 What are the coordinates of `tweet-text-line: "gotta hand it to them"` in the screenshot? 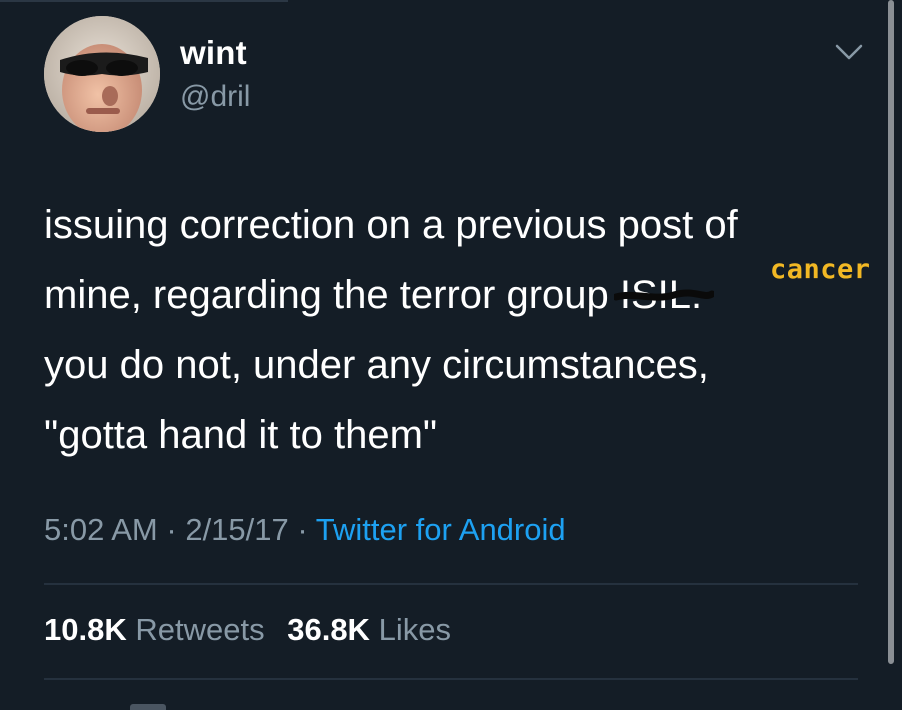 It's located at (241, 435).